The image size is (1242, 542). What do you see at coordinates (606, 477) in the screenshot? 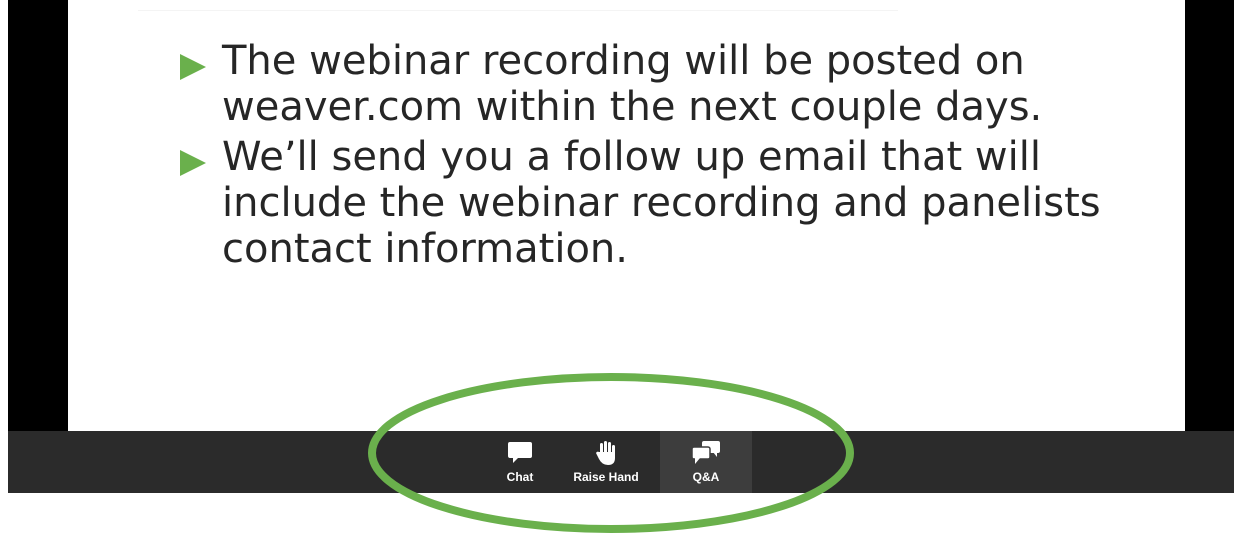
I see `raise-hand-label: Raise Hand` at bounding box center [606, 477].